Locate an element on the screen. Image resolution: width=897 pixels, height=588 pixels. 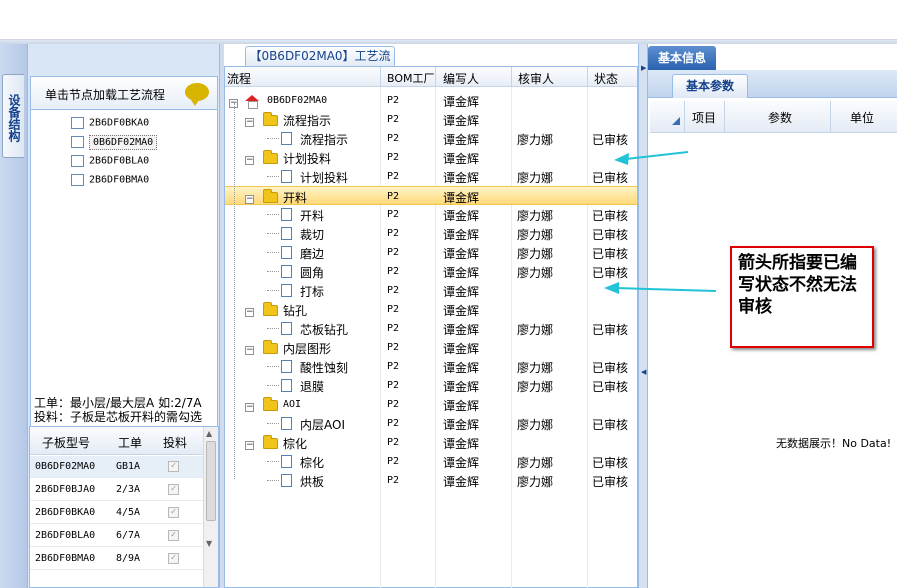
process-flow-title: 【0B6DF02MA0】工艺流程 is located at coordinates (320, 63).